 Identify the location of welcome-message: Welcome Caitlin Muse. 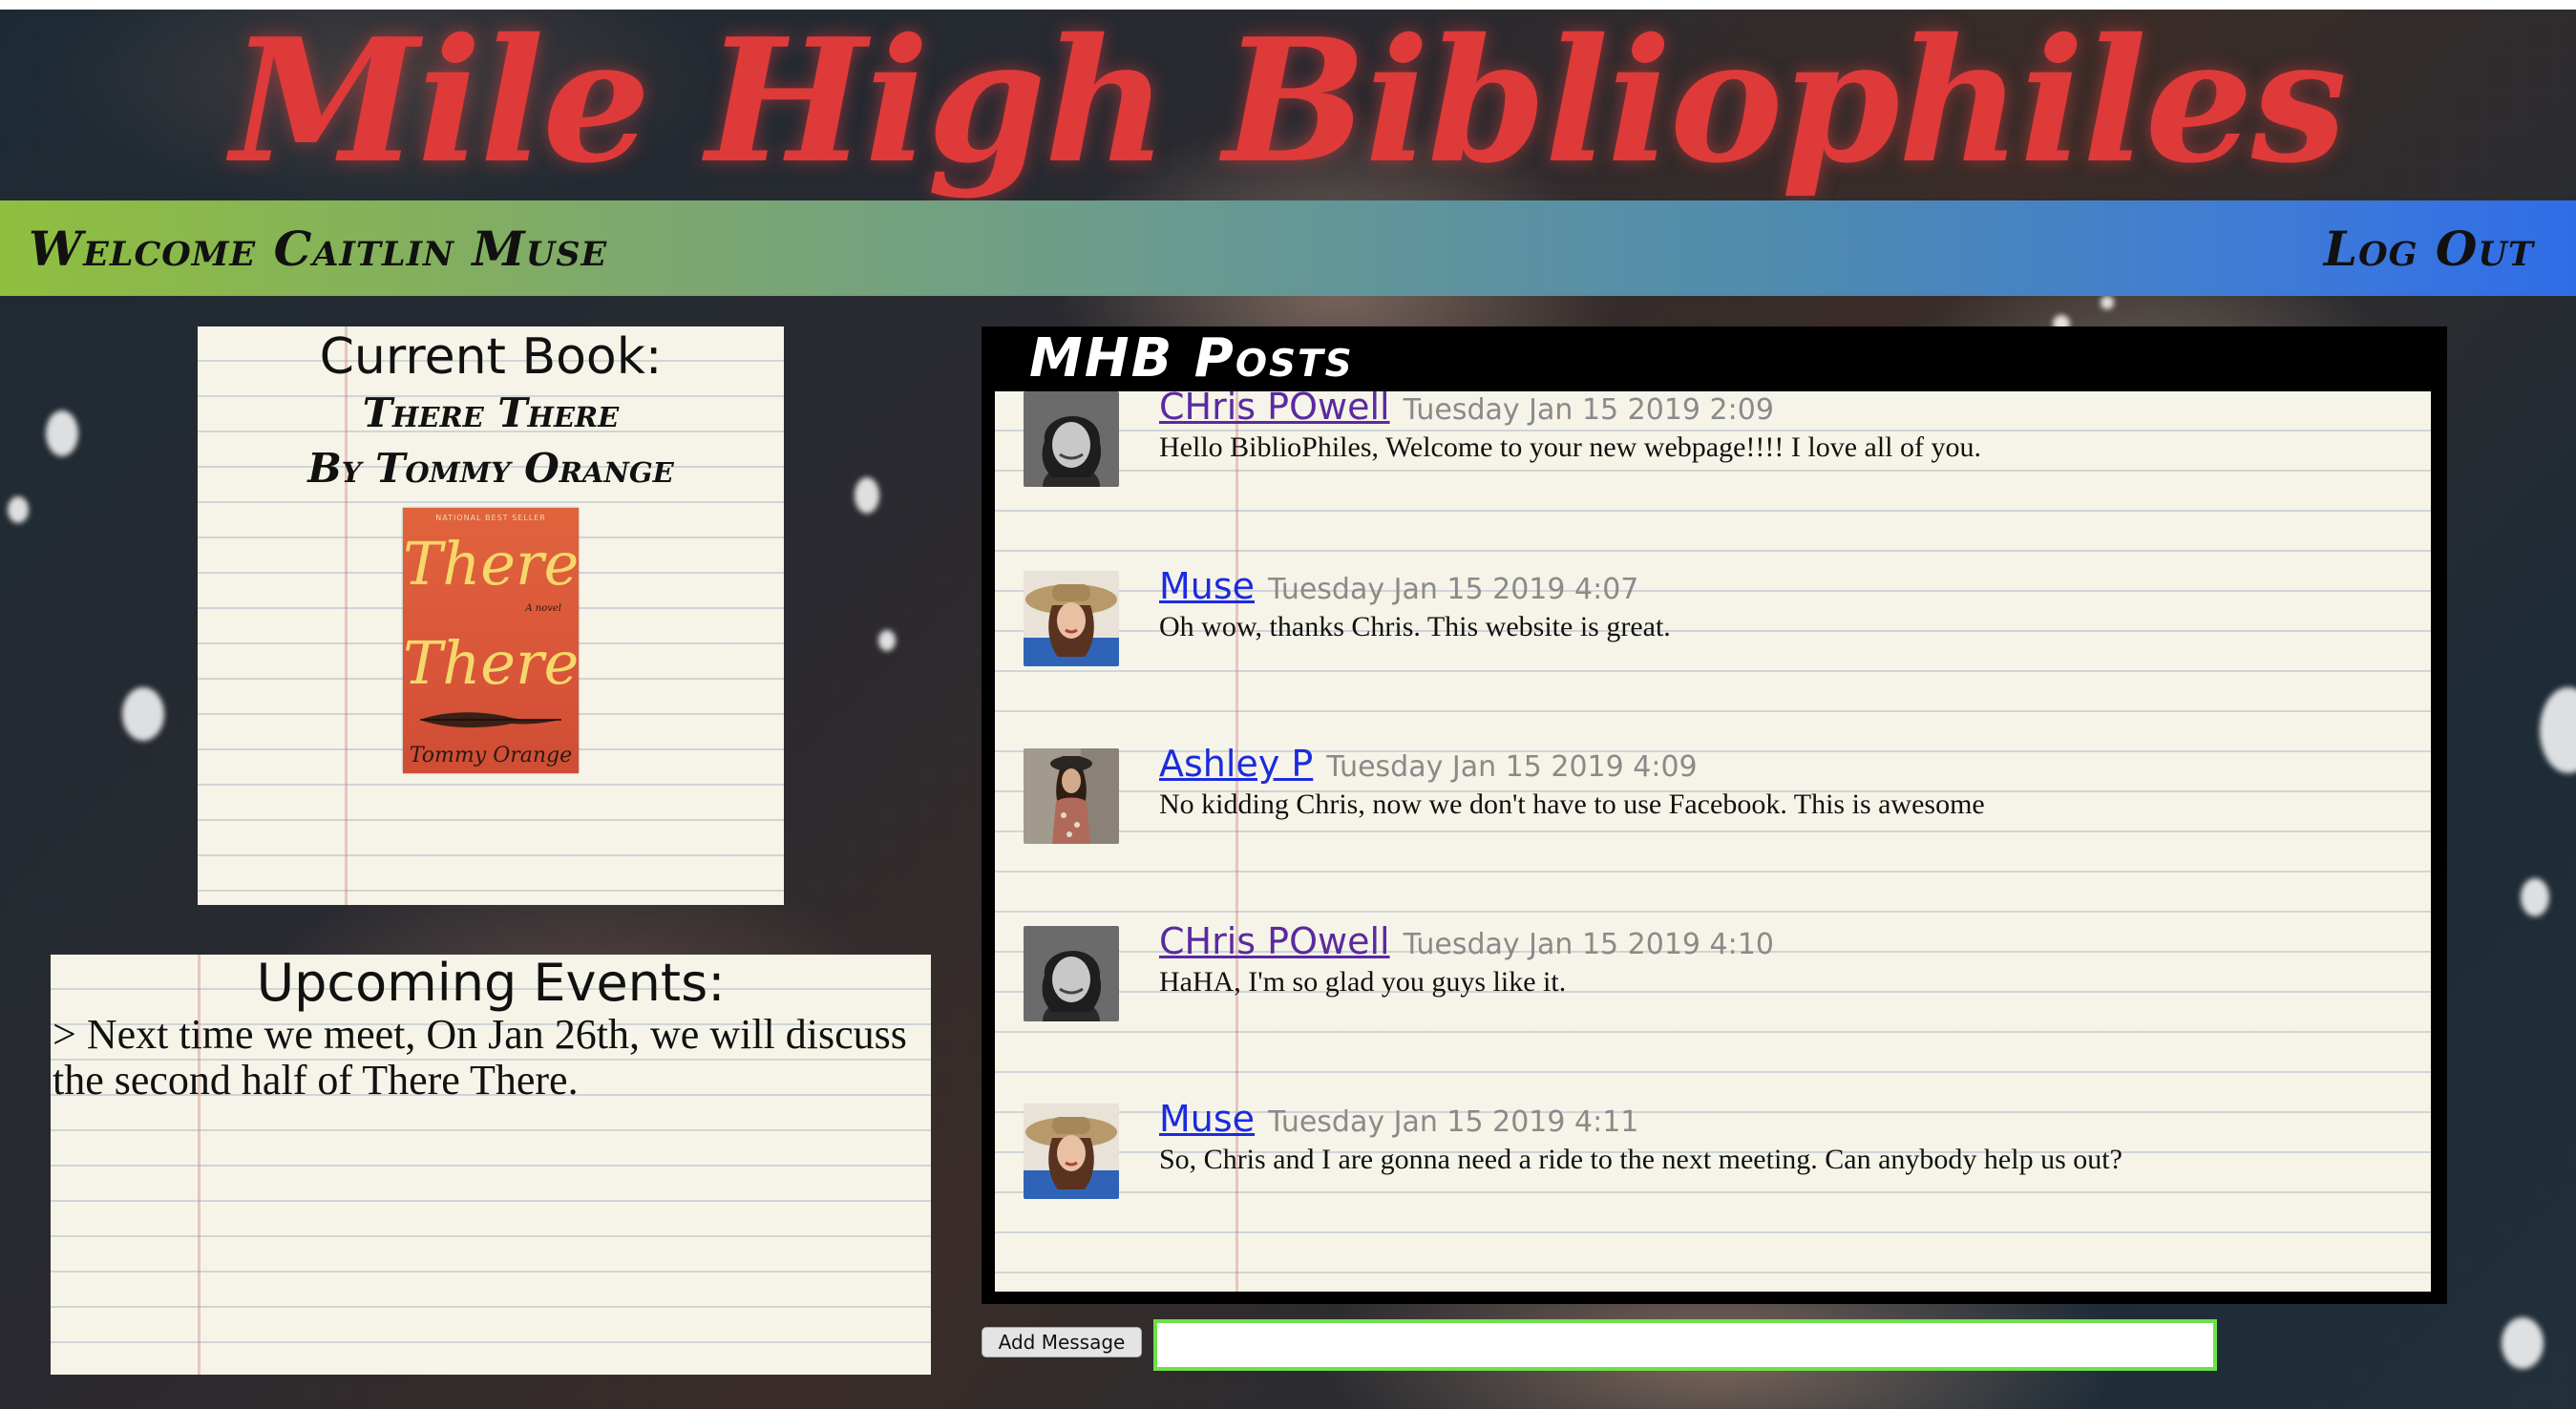
(318, 249).